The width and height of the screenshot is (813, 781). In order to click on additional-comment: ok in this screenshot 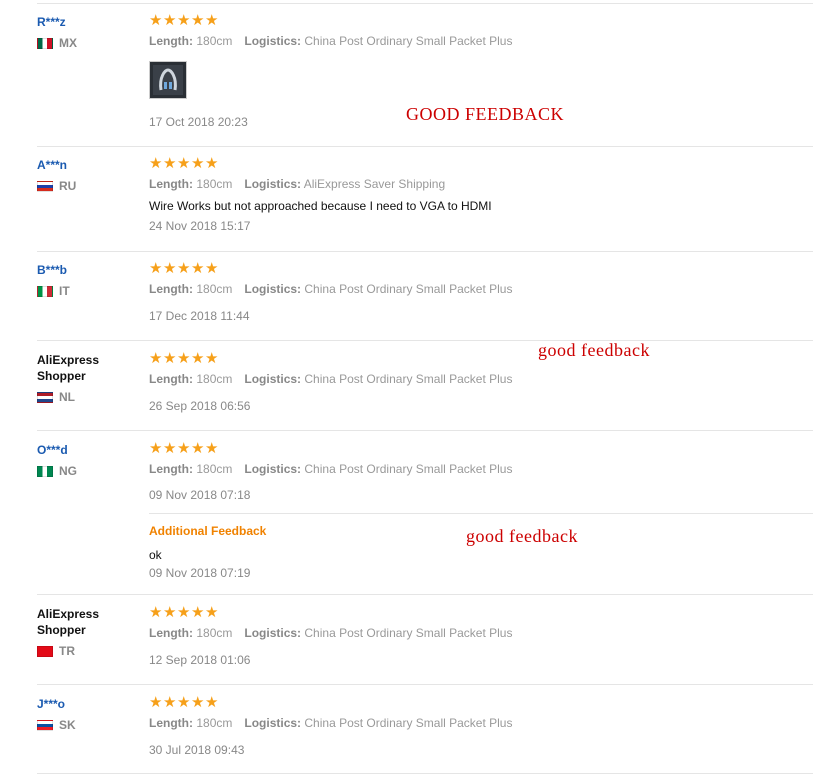, I will do `click(155, 555)`.